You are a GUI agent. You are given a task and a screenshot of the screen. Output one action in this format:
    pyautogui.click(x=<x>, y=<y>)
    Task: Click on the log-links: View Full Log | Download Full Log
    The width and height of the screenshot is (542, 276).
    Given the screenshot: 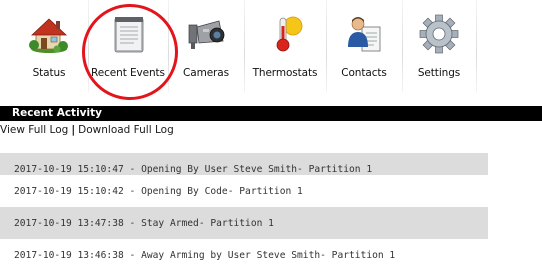 What is the action you would take?
    pyautogui.click(x=87, y=130)
    